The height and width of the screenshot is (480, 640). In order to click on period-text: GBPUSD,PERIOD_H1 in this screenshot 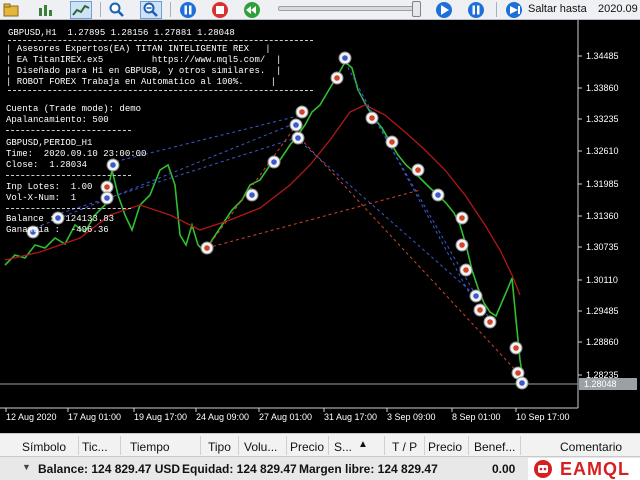, I will do `click(49, 143)`.